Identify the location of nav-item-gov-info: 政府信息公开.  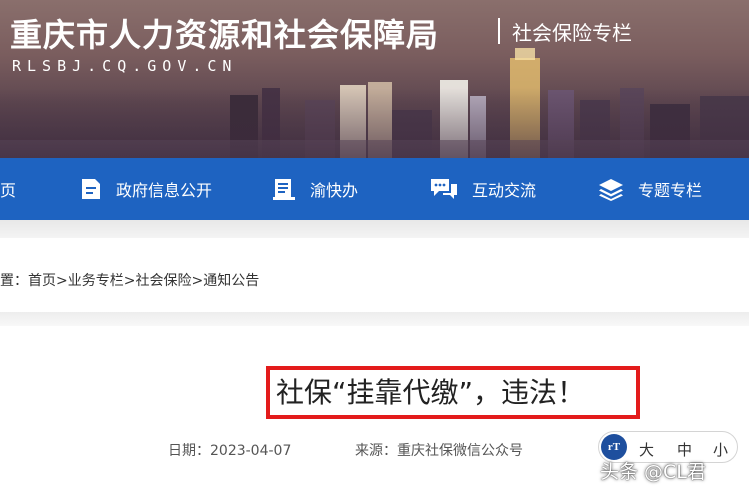
(146, 189).